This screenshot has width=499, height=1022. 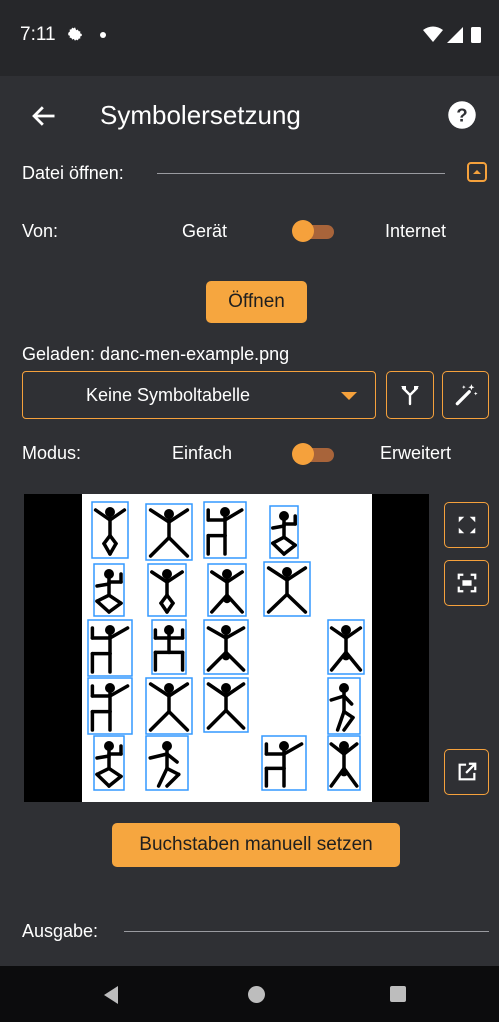 I want to click on status-bar: 7:11, so click(x=249, y=38).